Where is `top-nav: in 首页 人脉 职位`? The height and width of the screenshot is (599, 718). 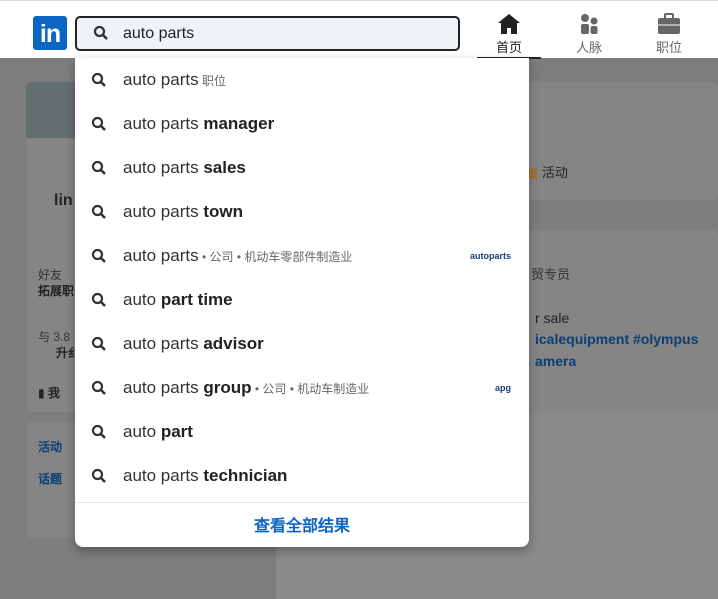 top-nav: in 首页 人脉 职位 is located at coordinates (359, 29).